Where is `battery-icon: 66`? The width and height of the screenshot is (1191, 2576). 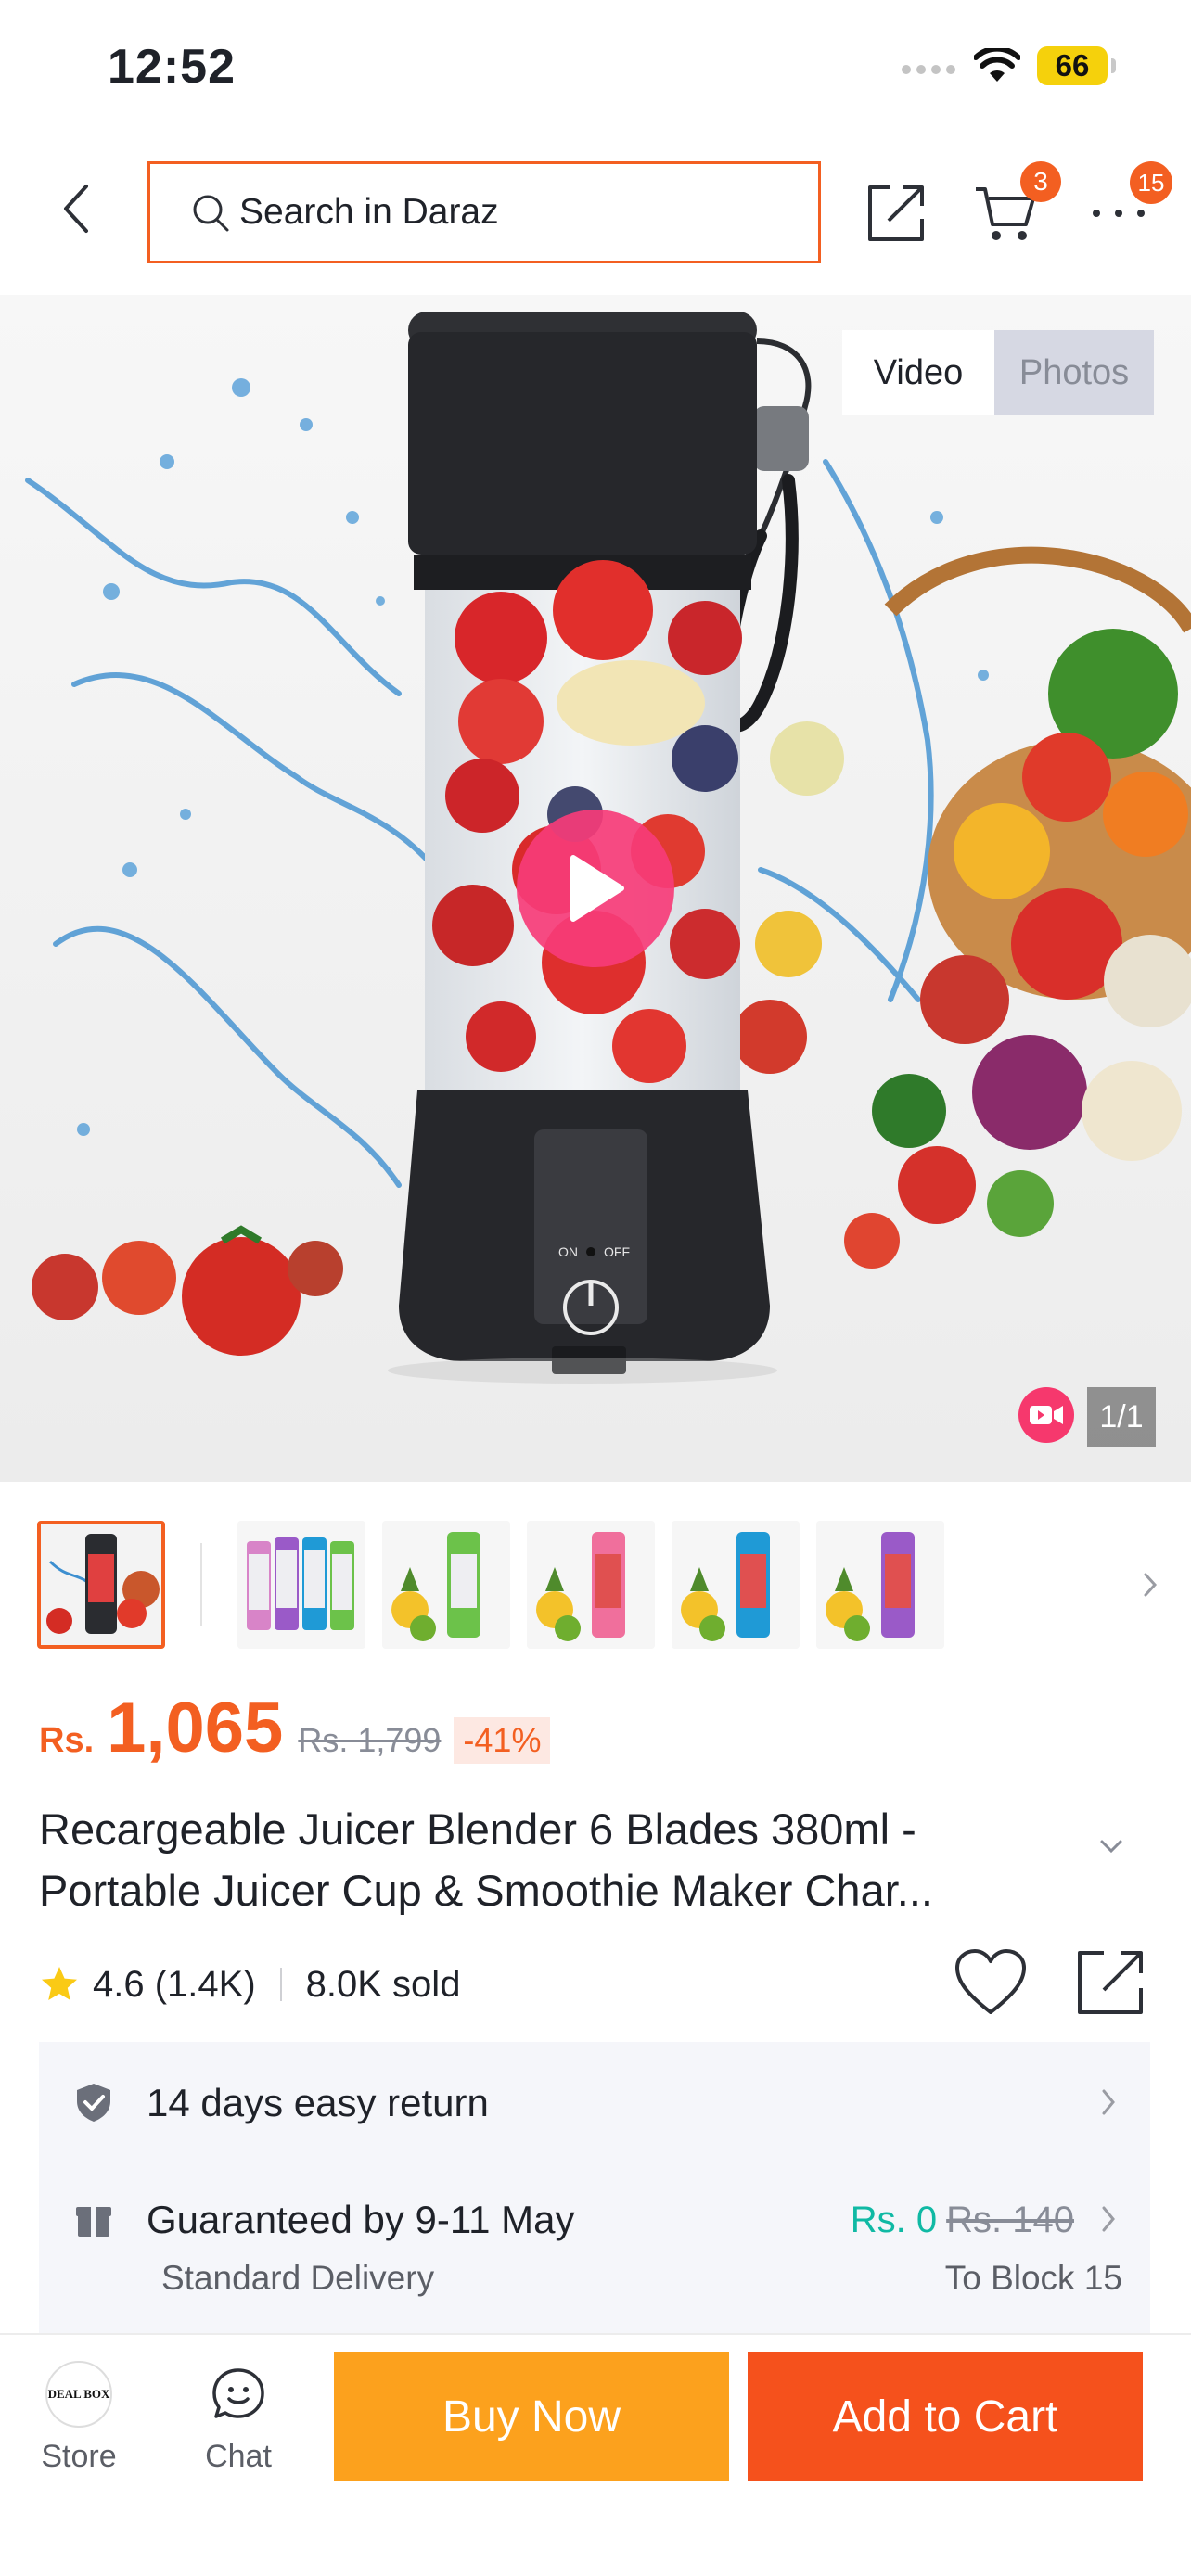 battery-icon: 66 is located at coordinates (1073, 66).